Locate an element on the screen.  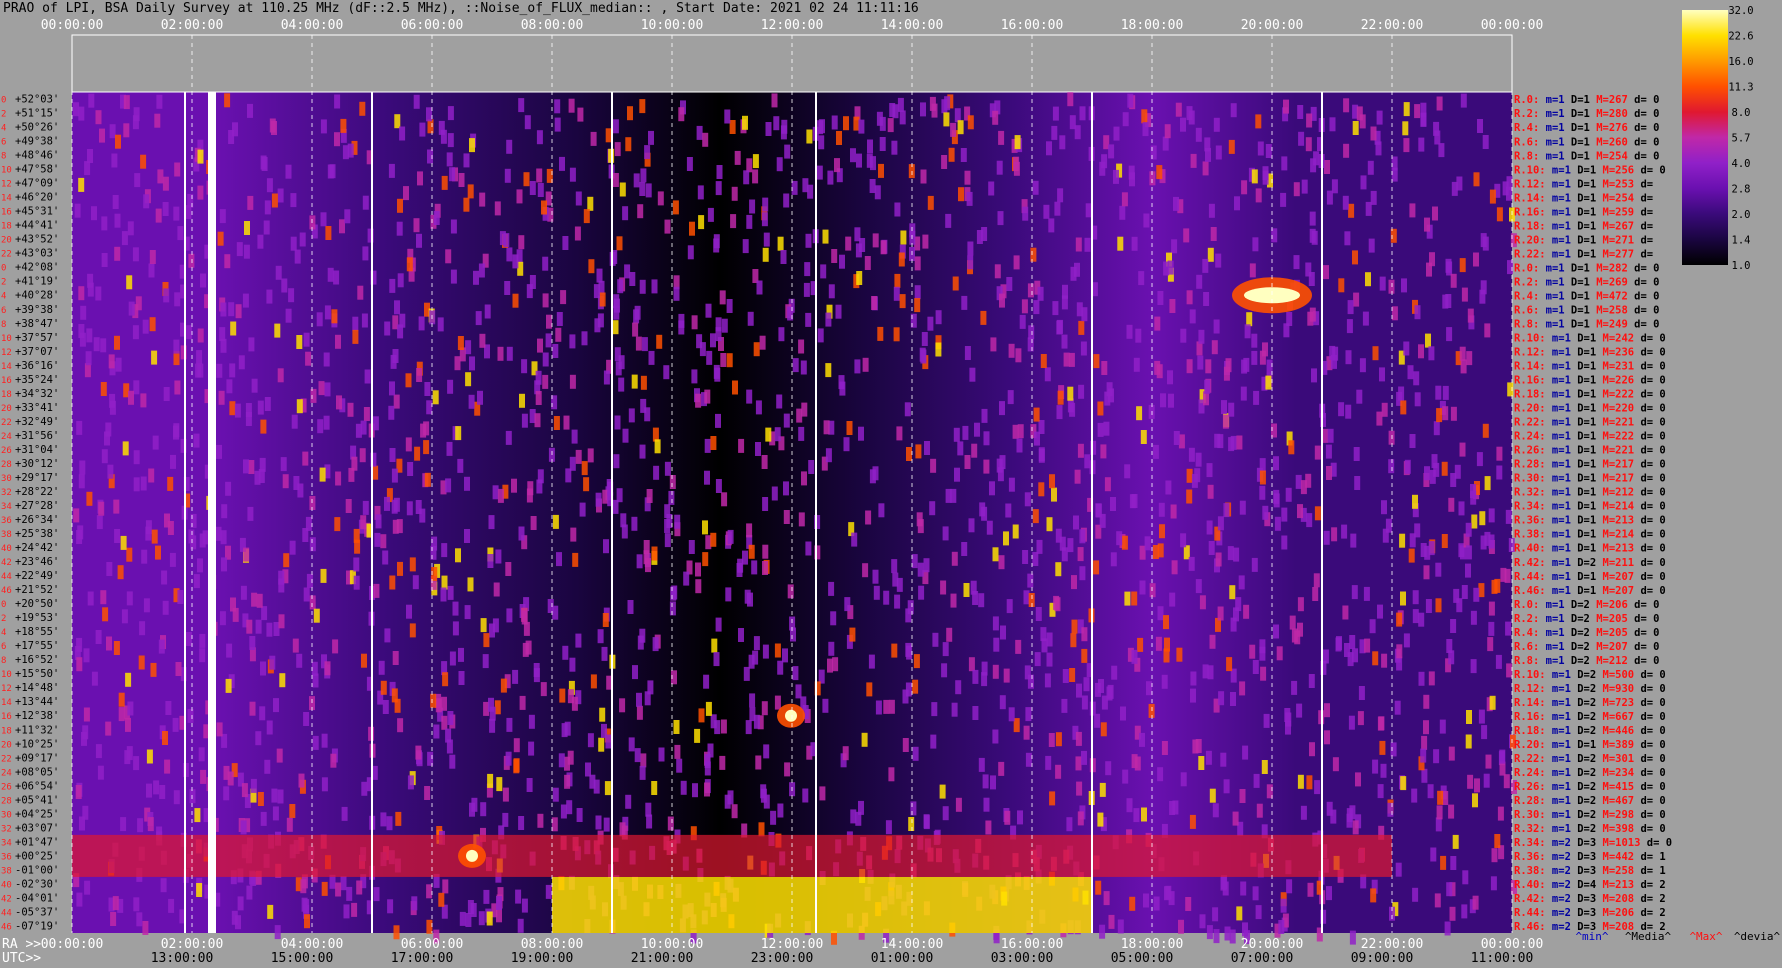
dec-label-13: +41°19' is located at coordinates (37, 282).